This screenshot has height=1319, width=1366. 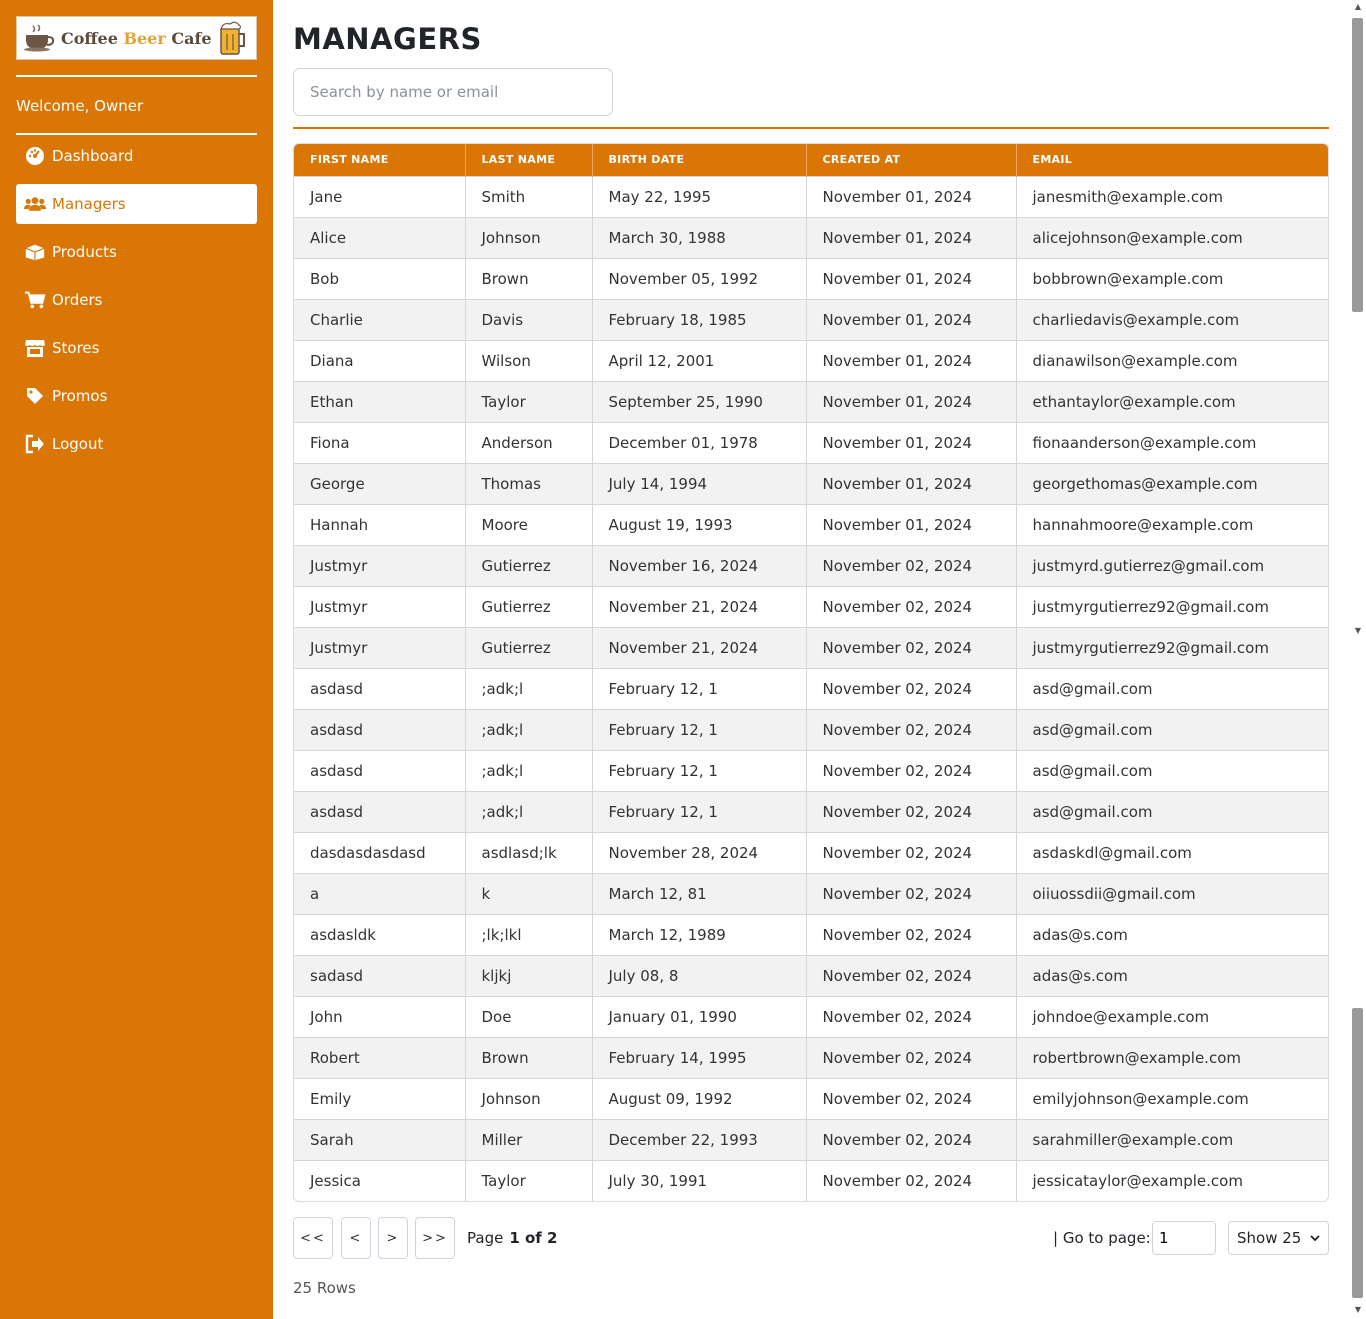 I want to click on column-header-created-at: CREATED AT, so click(x=911, y=160).